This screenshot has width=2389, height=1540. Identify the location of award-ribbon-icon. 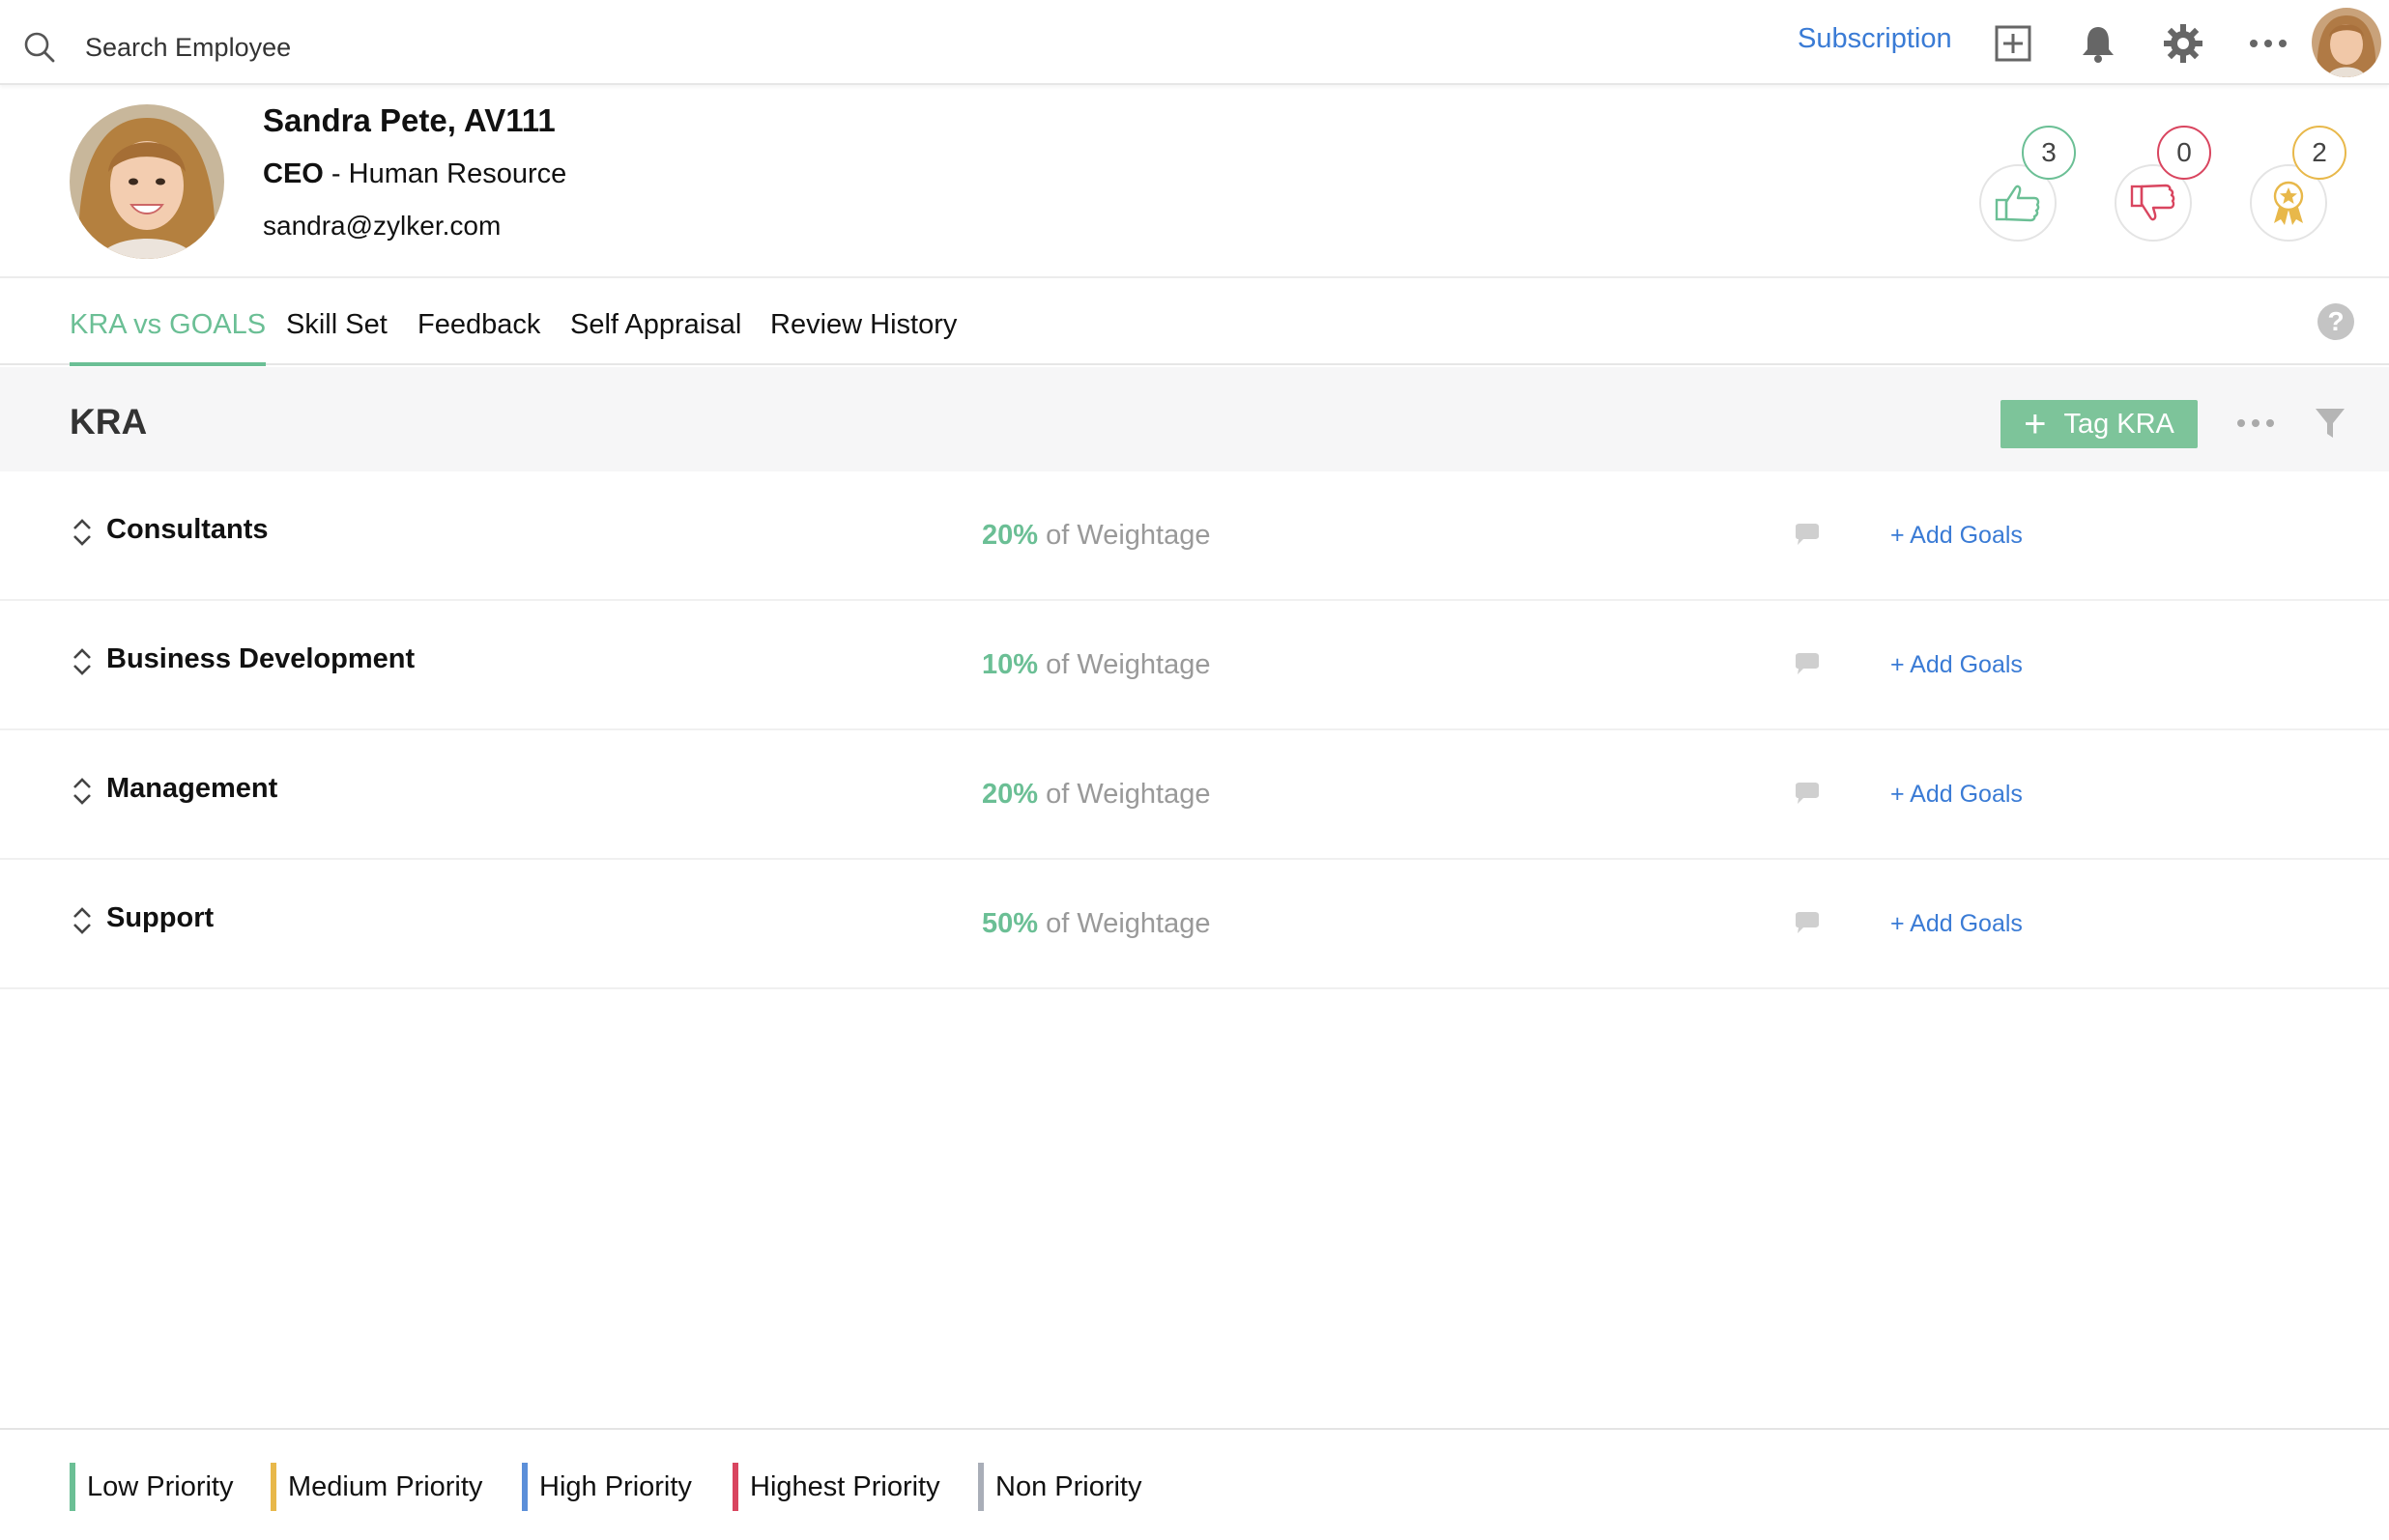
(2288, 203).